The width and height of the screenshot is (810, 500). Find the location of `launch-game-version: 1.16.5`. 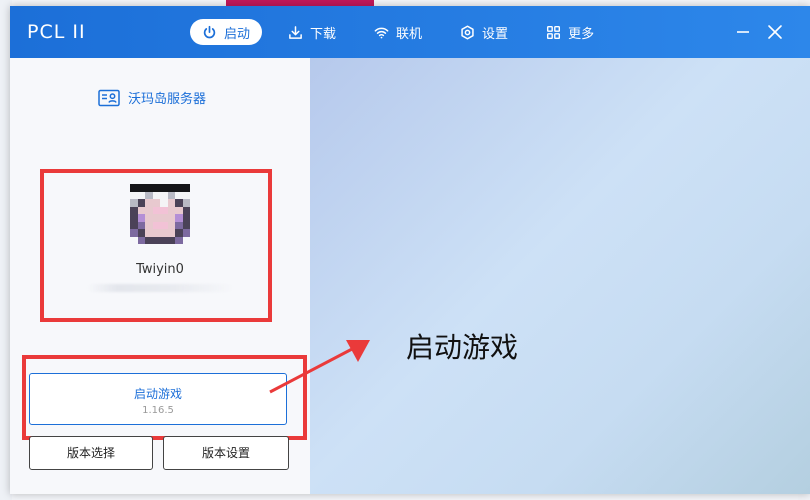

launch-game-version: 1.16.5 is located at coordinates (158, 410).